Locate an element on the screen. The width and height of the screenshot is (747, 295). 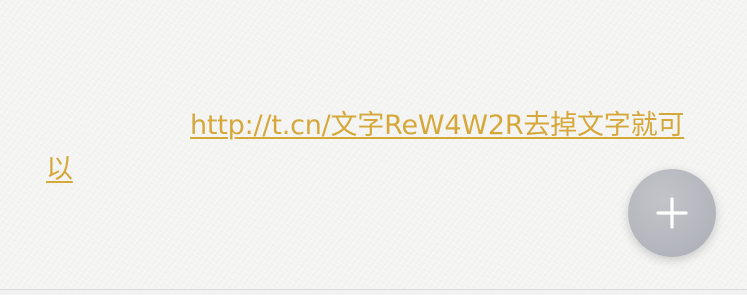
add-button is located at coordinates (672, 213).